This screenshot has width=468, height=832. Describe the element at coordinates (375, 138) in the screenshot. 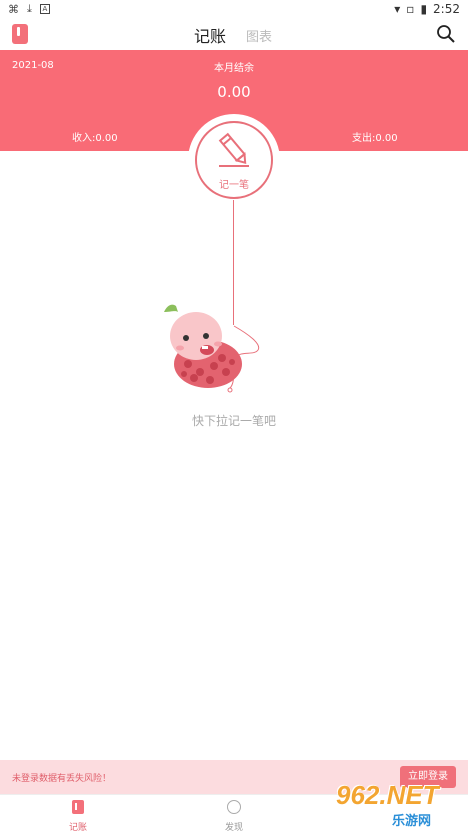

I see `expense-total: 支出:0.00` at that location.